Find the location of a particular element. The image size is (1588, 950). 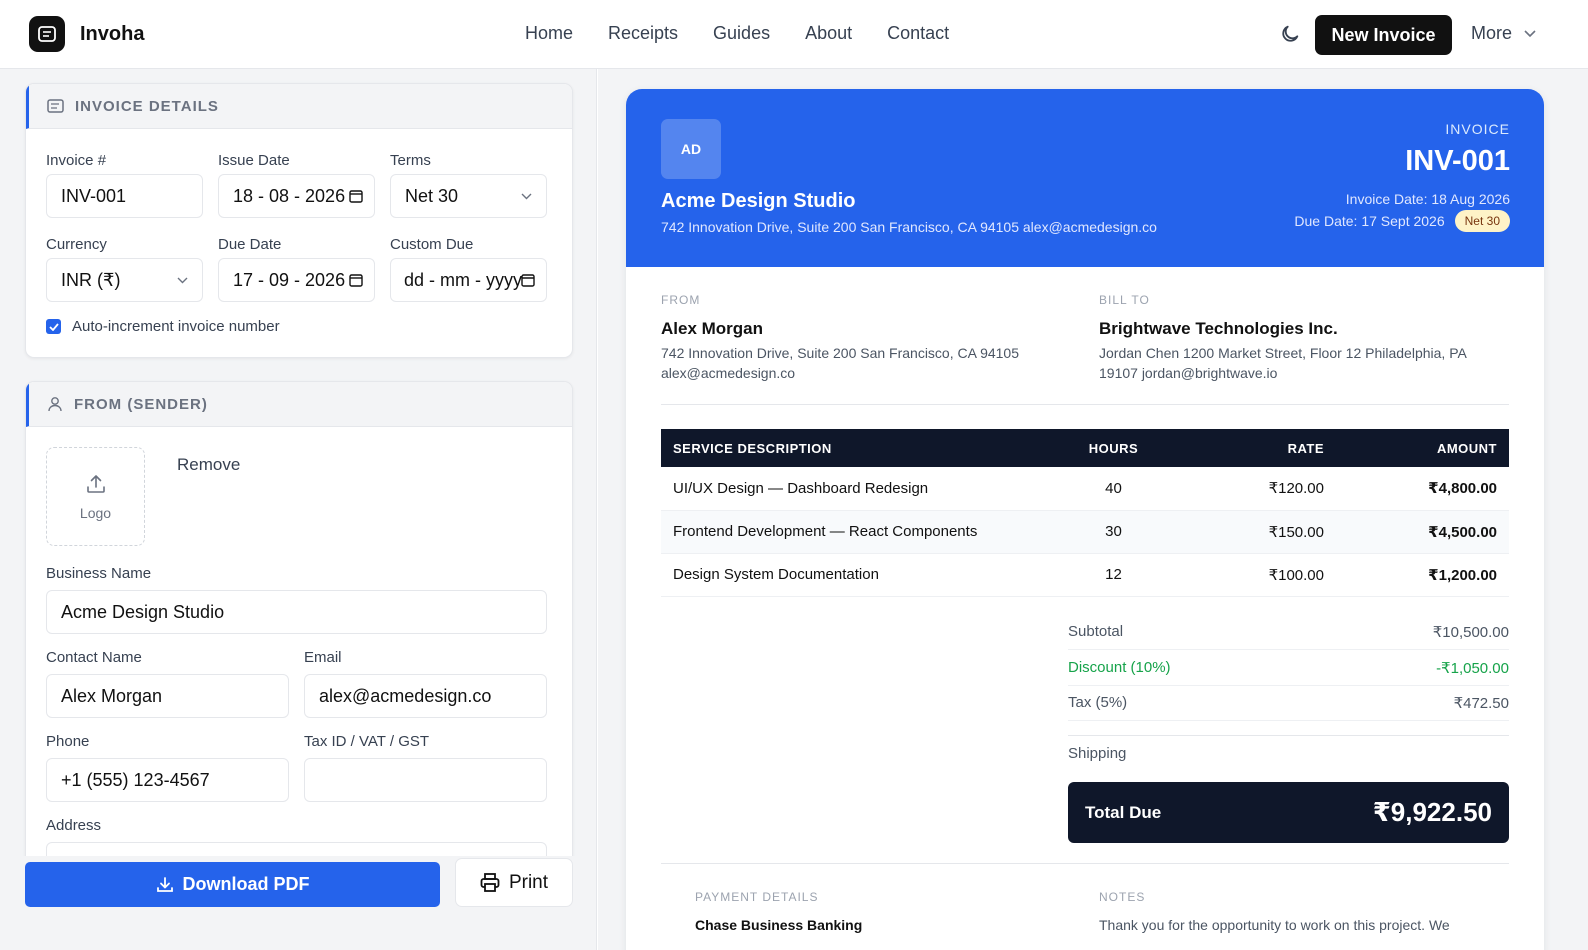

more-label: More is located at coordinates (1492, 33).